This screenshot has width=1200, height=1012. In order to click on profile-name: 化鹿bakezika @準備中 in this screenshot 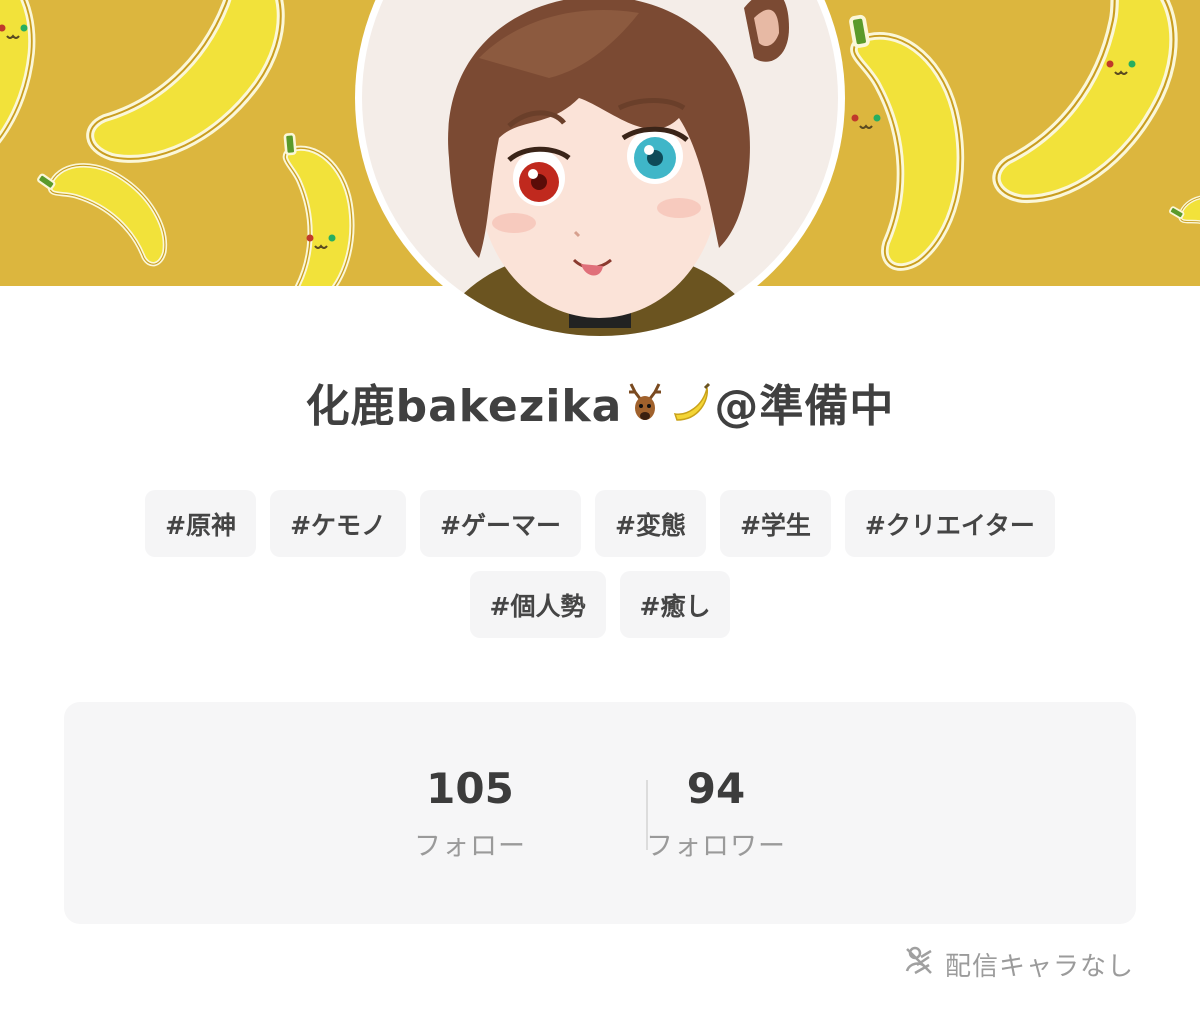, I will do `click(600, 402)`.